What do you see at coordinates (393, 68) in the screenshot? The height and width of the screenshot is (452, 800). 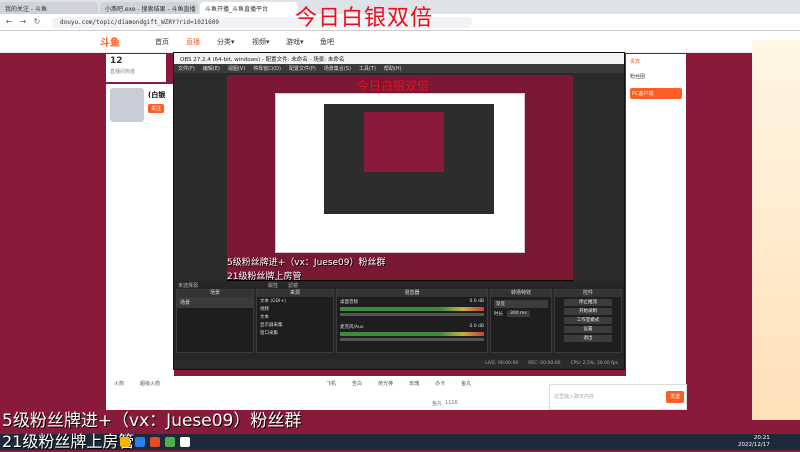 I see `menu-help: 帮助(H)` at bounding box center [393, 68].